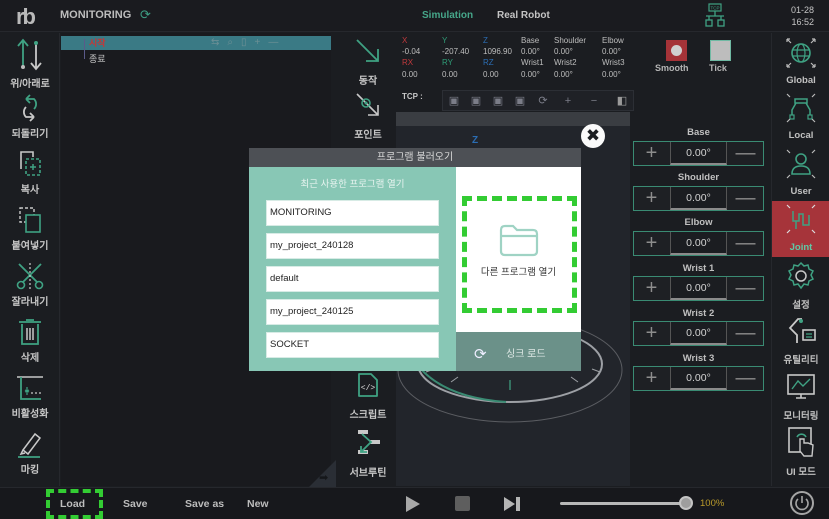  Describe the element at coordinates (30, 414) in the screenshot. I see `disable-label: 비활성화` at that location.